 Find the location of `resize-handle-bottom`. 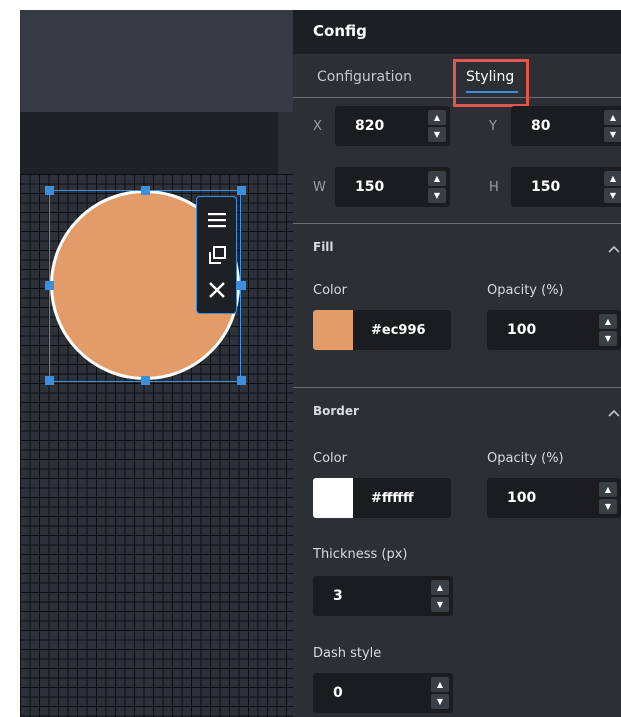

resize-handle-bottom is located at coordinates (145, 380).